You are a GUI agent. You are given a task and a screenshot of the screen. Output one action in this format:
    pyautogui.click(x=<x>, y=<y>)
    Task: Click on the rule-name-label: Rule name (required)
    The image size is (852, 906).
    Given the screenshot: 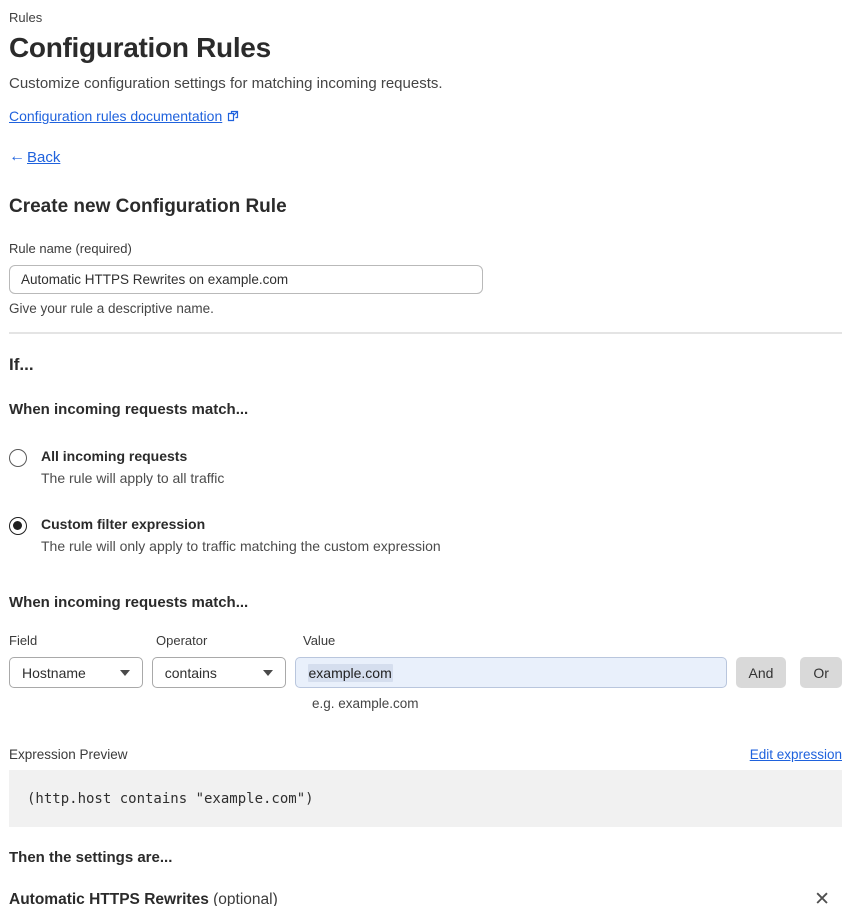 What is the action you would take?
    pyautogui.click(x=70, y=248)
    